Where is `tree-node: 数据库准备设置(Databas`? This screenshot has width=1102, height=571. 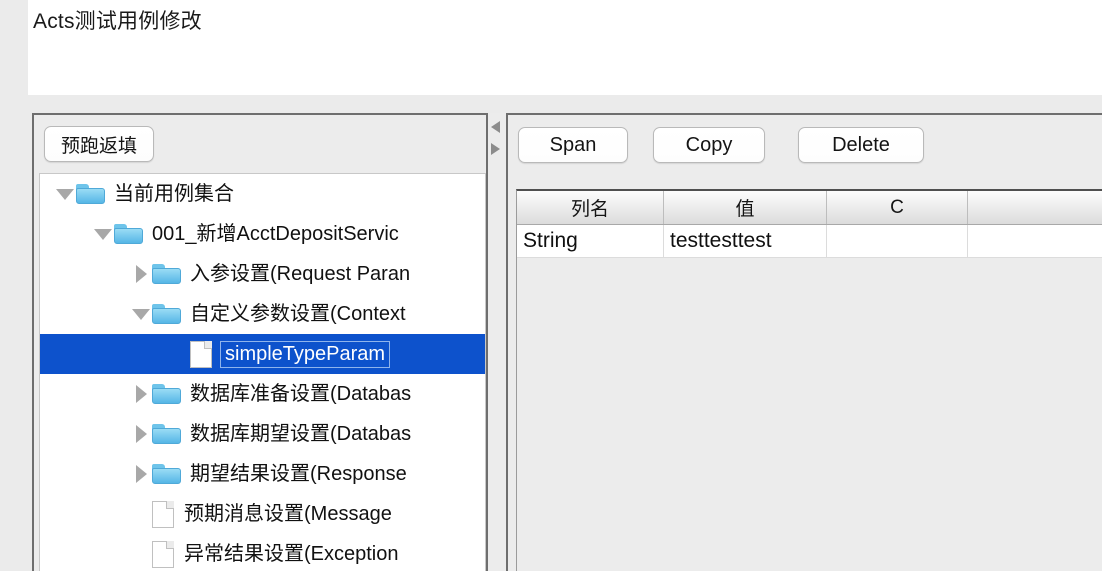
tree-node: 数据库准备设置(Databas is located at coordinates (262, 394).